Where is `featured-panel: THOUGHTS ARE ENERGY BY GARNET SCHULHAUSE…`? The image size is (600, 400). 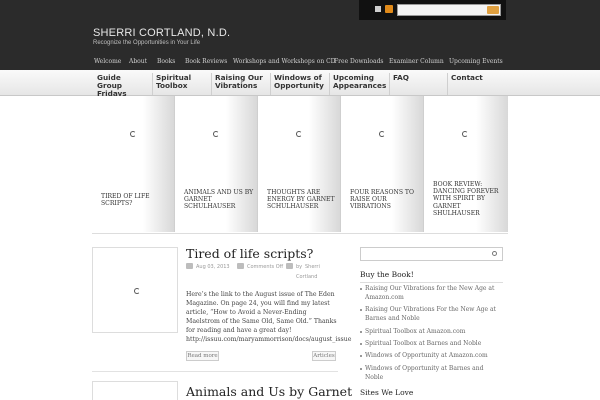 featured-panel: THOUGHTS ARE ENERGY BY GARNET SCHULHAUSE… is located at coordinates (299, 164).